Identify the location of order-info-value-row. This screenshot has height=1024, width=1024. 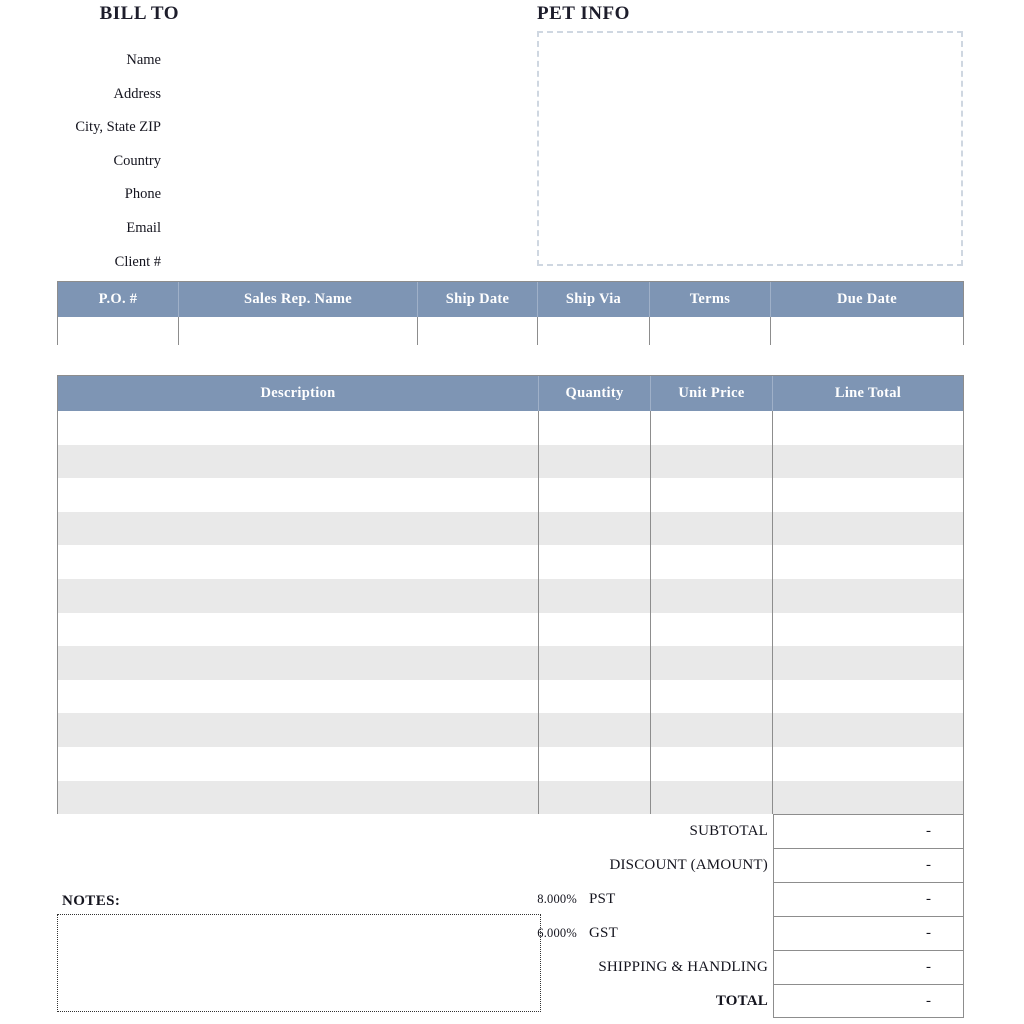
(510, 331).